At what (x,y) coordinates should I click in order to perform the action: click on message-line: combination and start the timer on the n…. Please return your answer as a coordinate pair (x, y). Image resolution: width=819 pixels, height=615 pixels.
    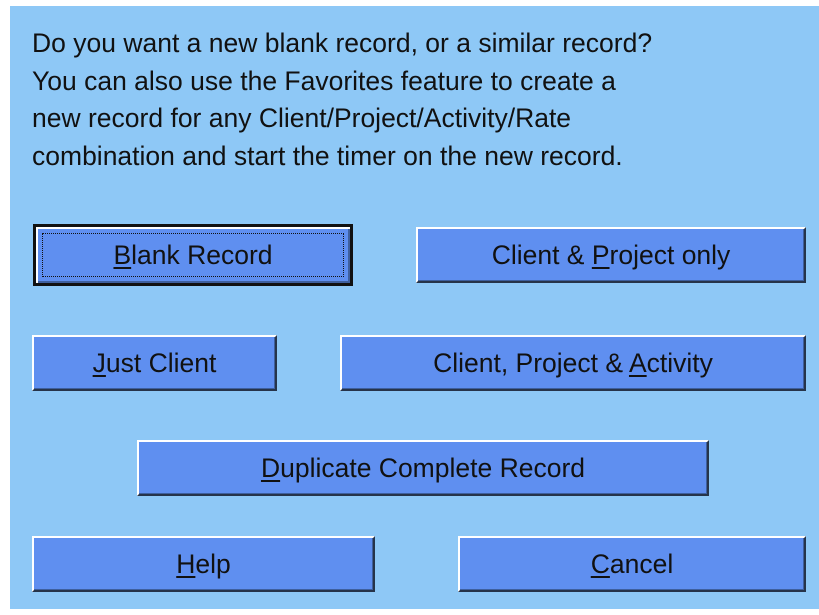
    Looking at the image, I should click on (327, 155).